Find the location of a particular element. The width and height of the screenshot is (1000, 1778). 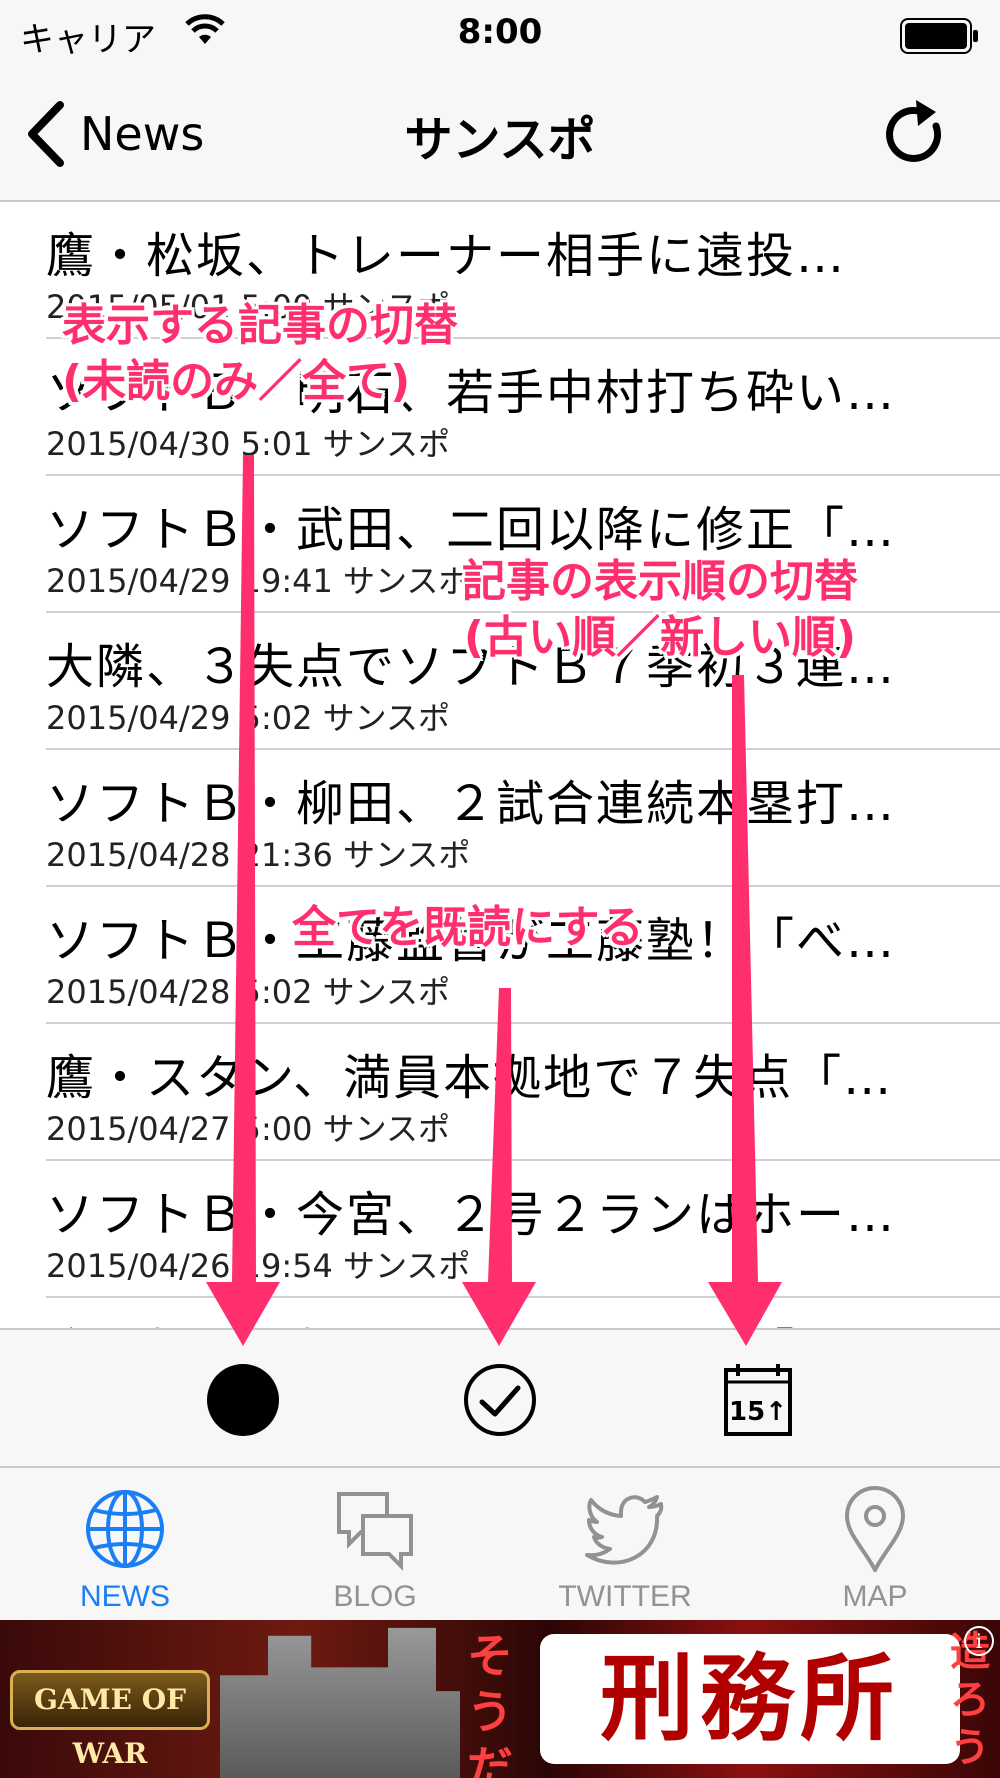

annotation-filter-line1: 表示する記事の切替 is located at coordinates (260, 325).